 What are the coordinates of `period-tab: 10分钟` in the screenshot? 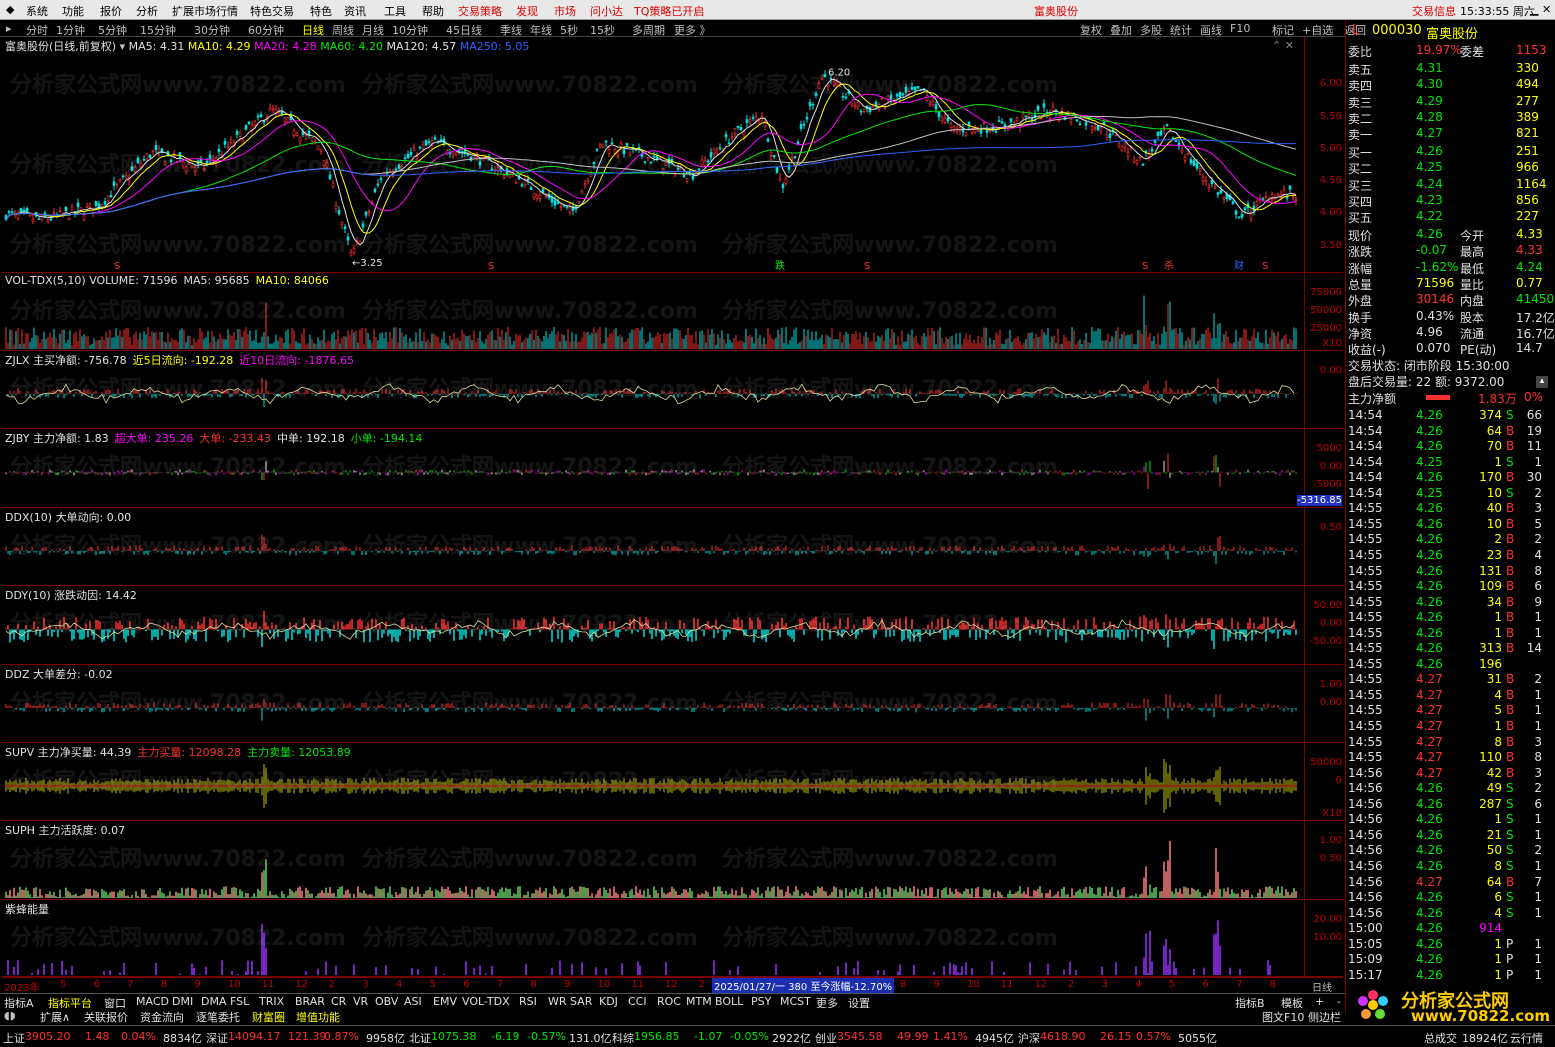 It's located at (410, 30).